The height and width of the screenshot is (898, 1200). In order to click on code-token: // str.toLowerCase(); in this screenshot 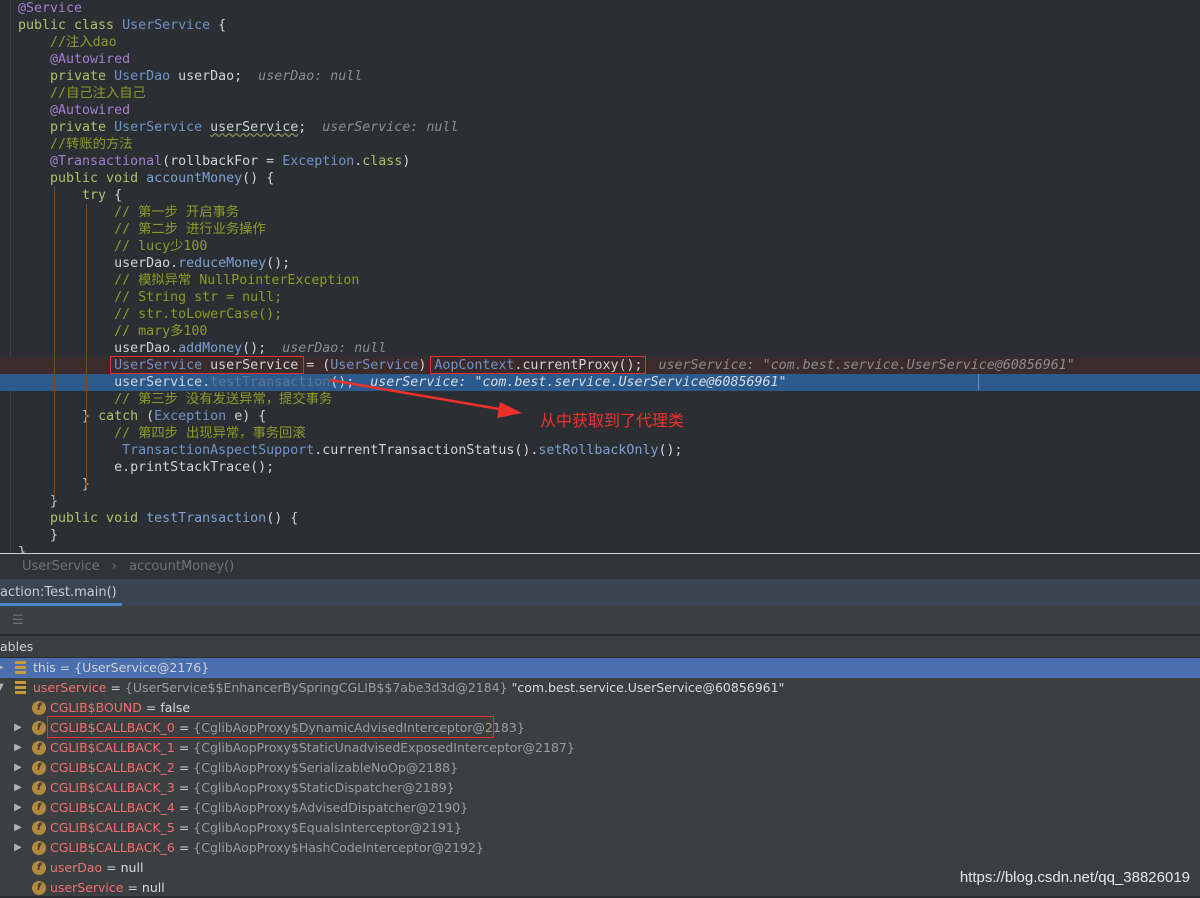, I will do `click(150, 314)`.